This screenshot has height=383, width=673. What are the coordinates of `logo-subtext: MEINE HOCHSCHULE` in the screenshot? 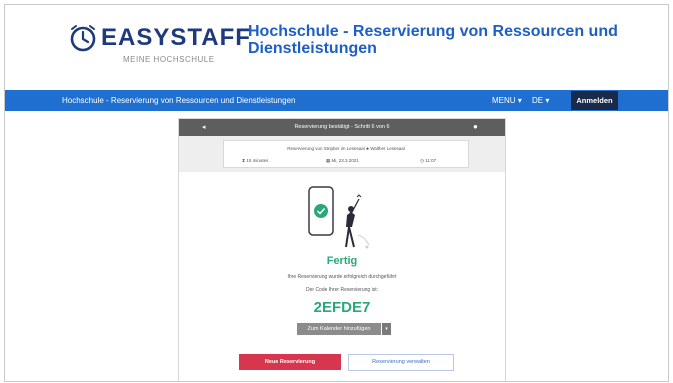 It's located at (169, 59).